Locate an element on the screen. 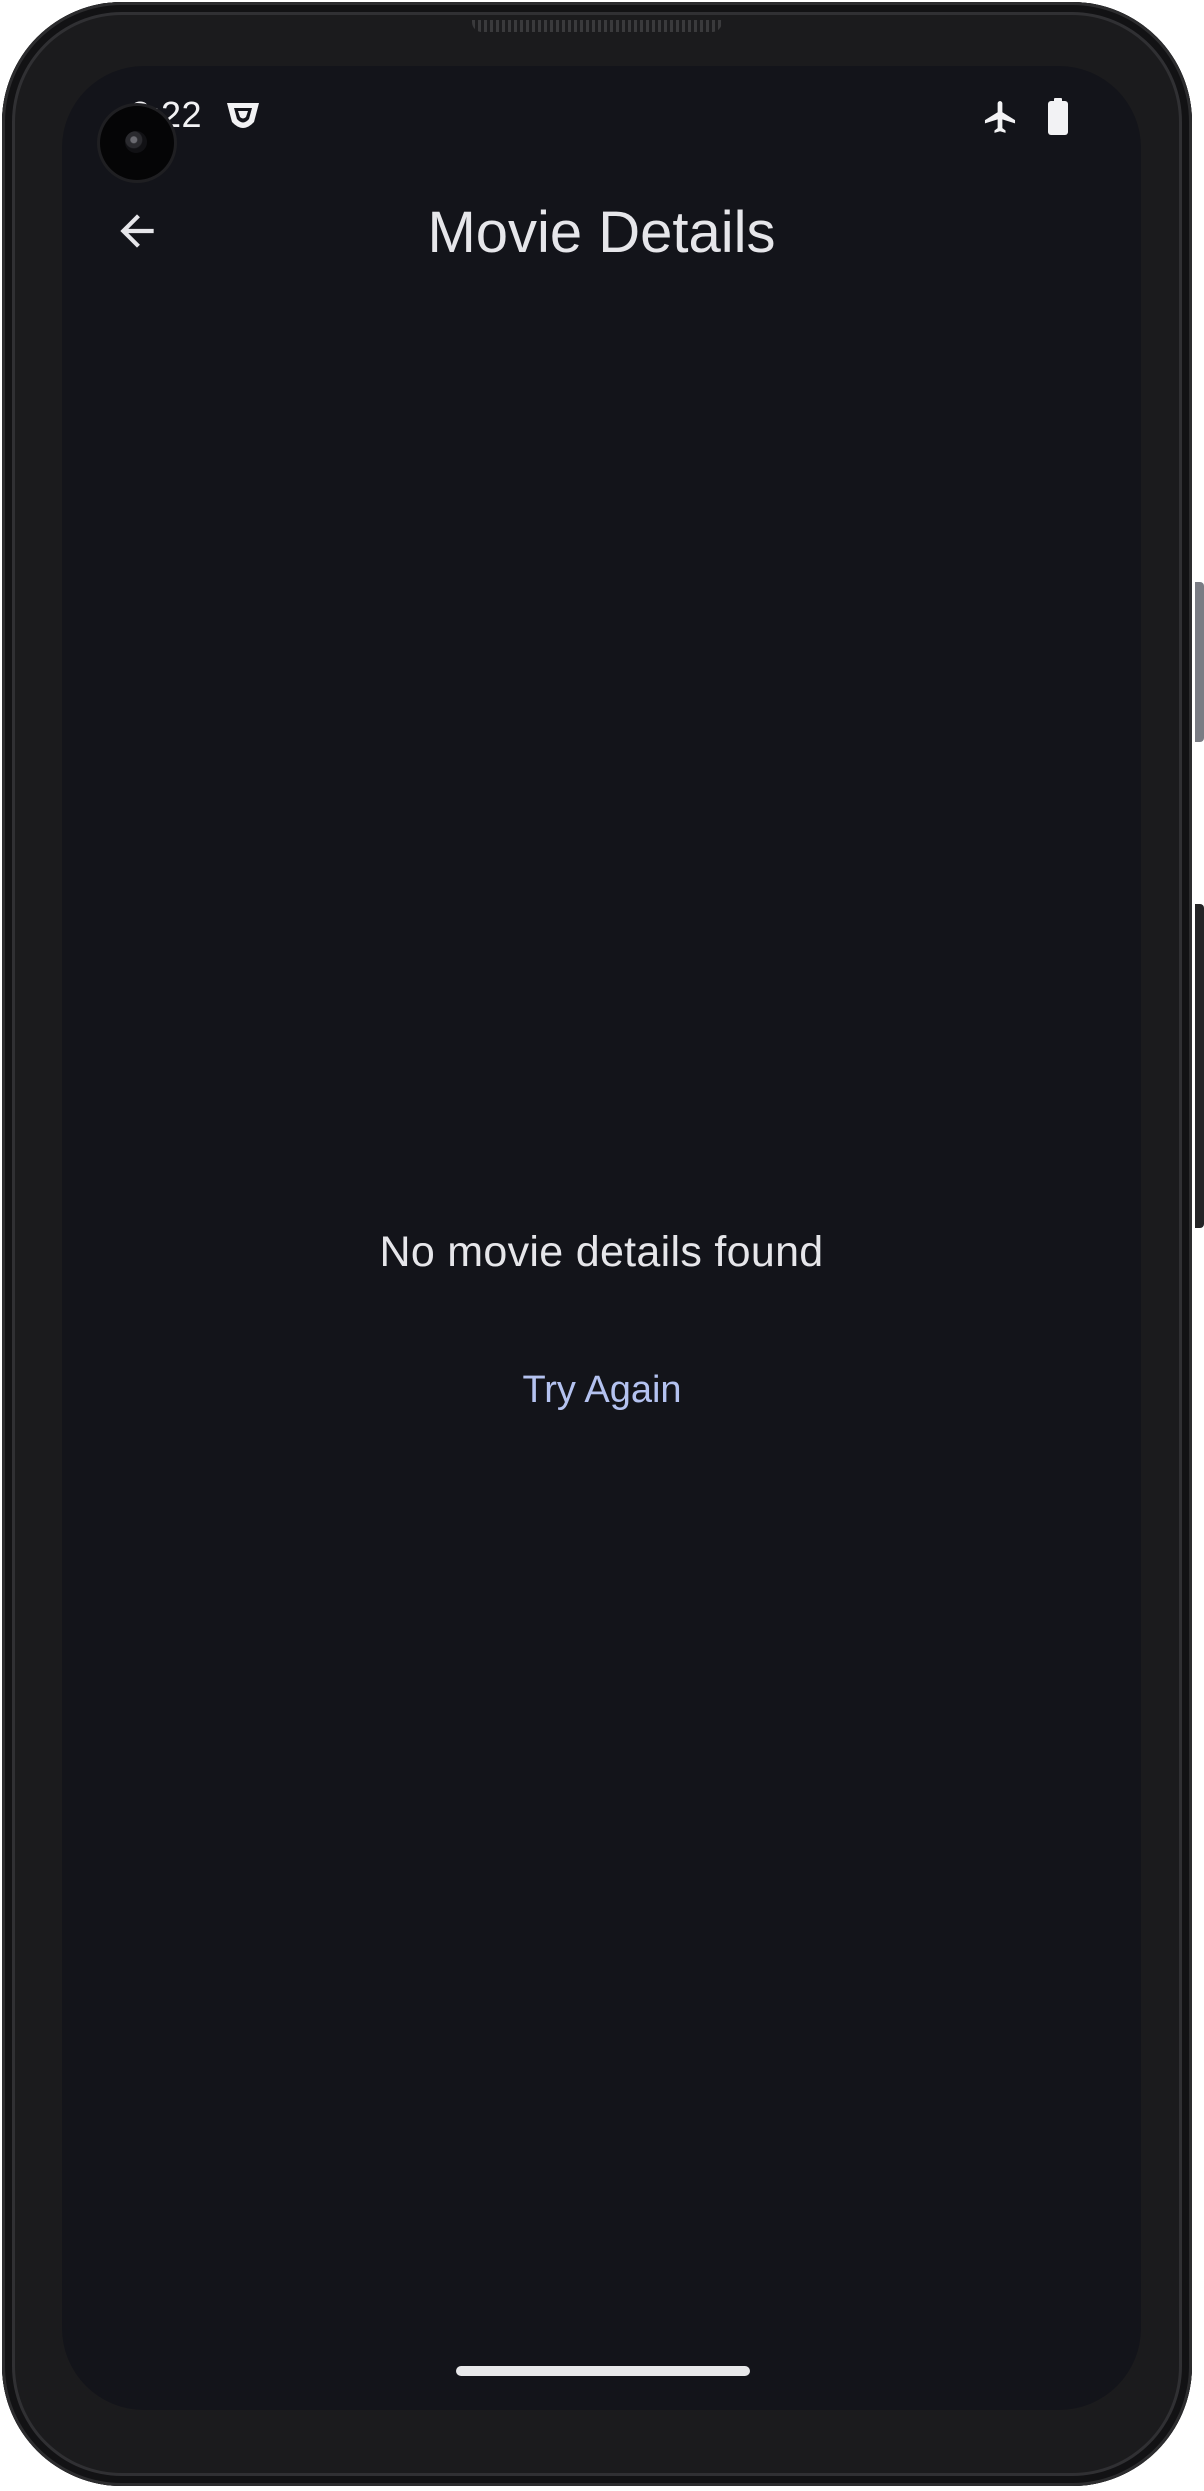  shield-icon is located at coordinates (243, 117).